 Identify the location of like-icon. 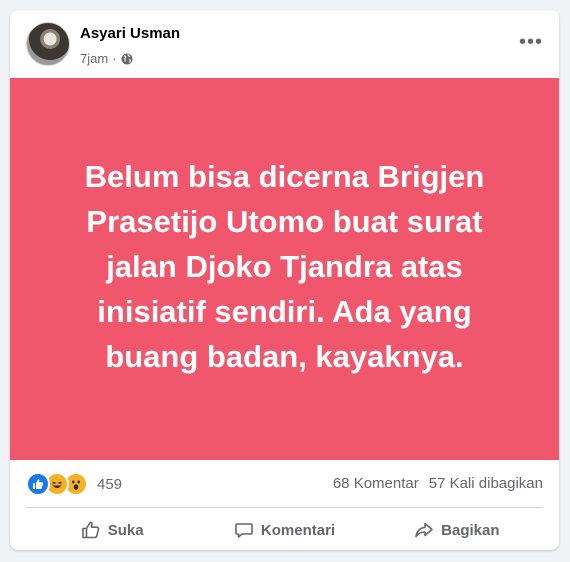
(38, 484).